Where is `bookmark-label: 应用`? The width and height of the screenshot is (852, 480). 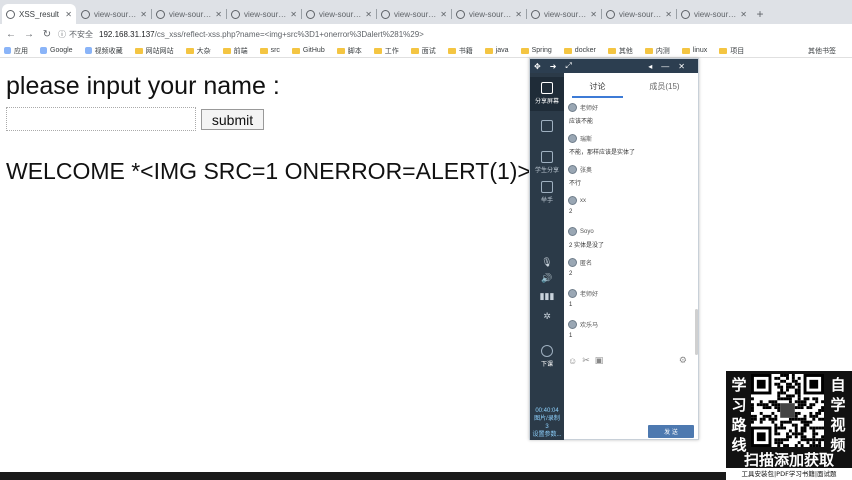 bookmark-label: 应用 is located at coordinates (21, 51).